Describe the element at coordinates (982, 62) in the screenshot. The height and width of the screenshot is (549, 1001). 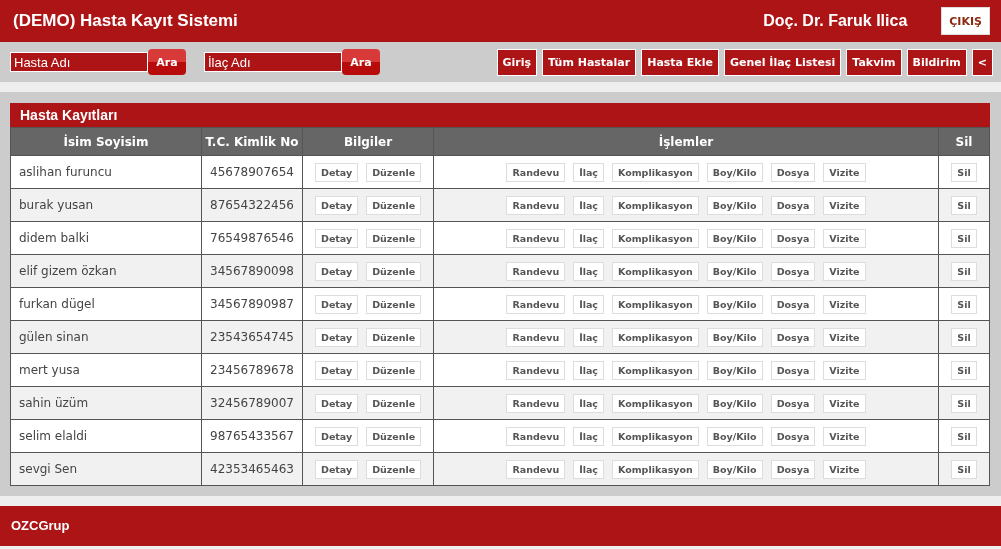
I see `nav-button: <` at that location.